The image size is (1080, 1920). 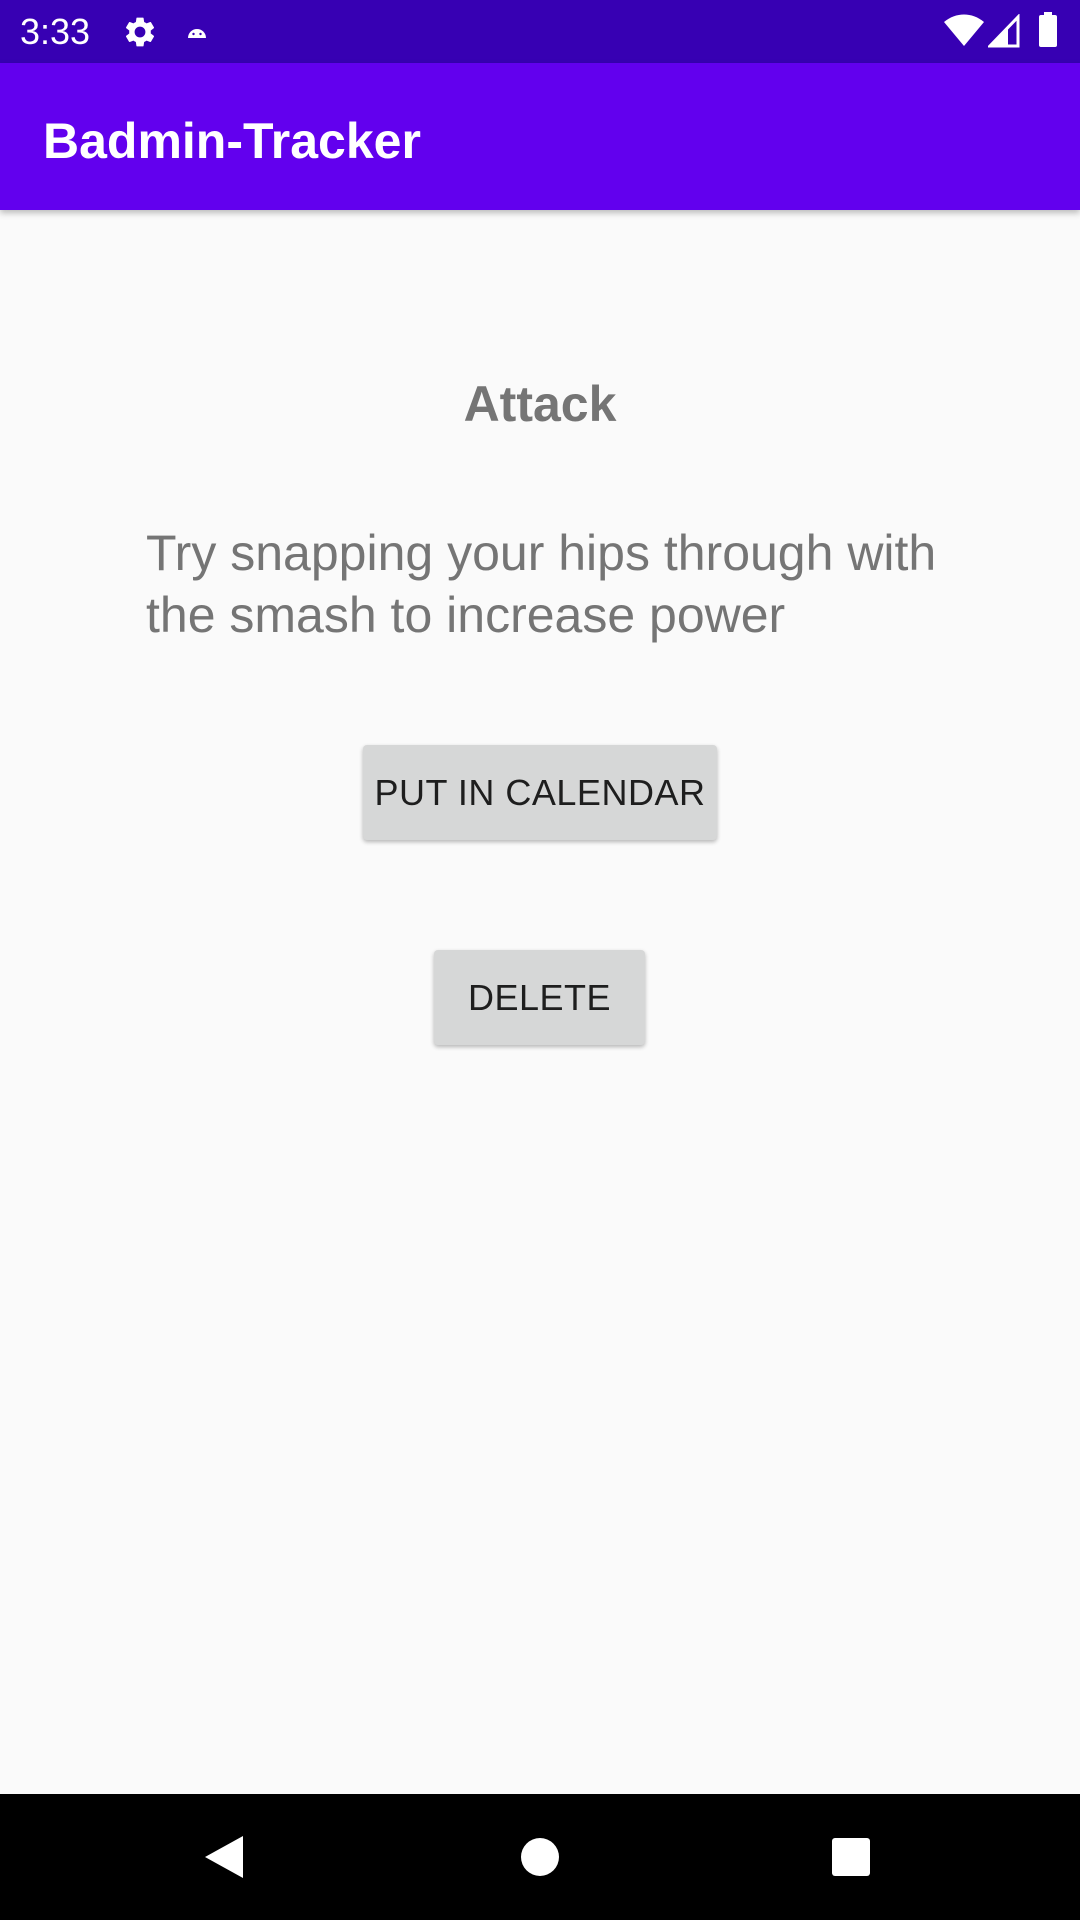 I want to click on status-bar: 3:33, so click(x=540, y=31).